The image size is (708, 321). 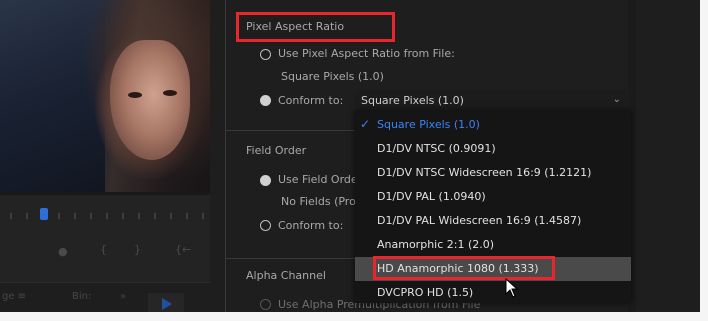 What do you see at coordinates (318, 179) in the screenshot?
I see `use-field-order-label: Use Field Orde` at bounding box center [318, 179].